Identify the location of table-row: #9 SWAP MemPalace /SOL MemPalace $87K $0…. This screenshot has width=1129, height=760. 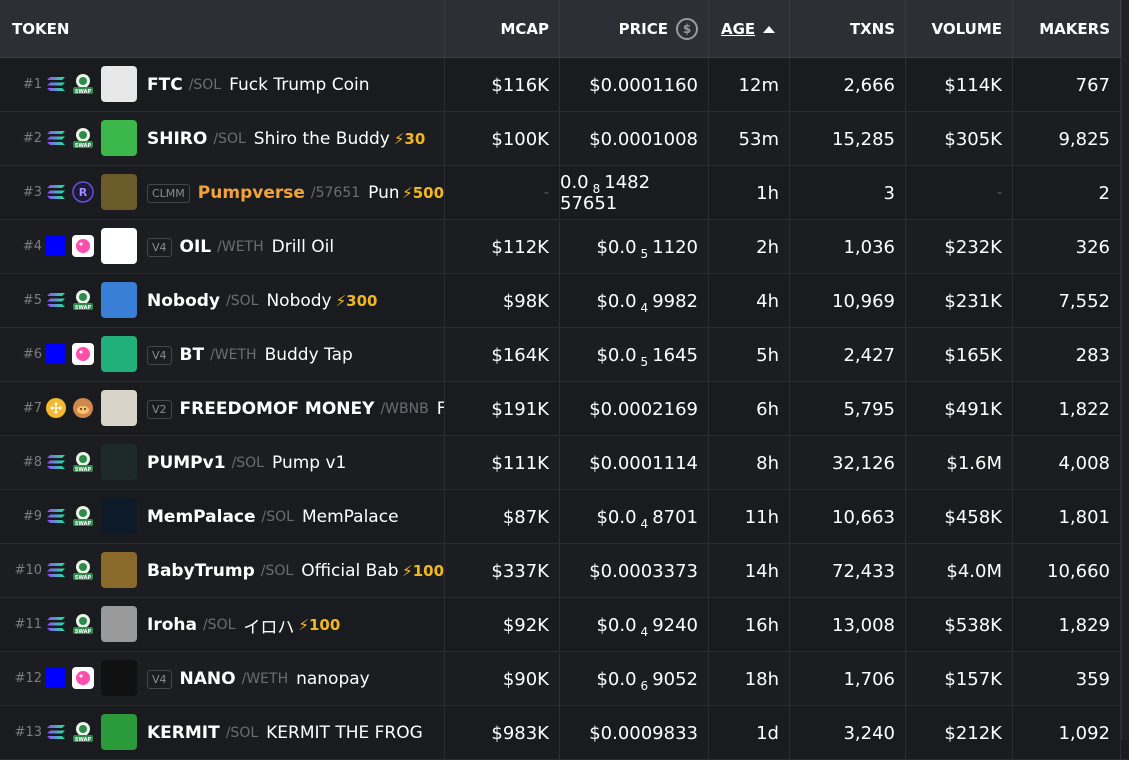
(564, 517).